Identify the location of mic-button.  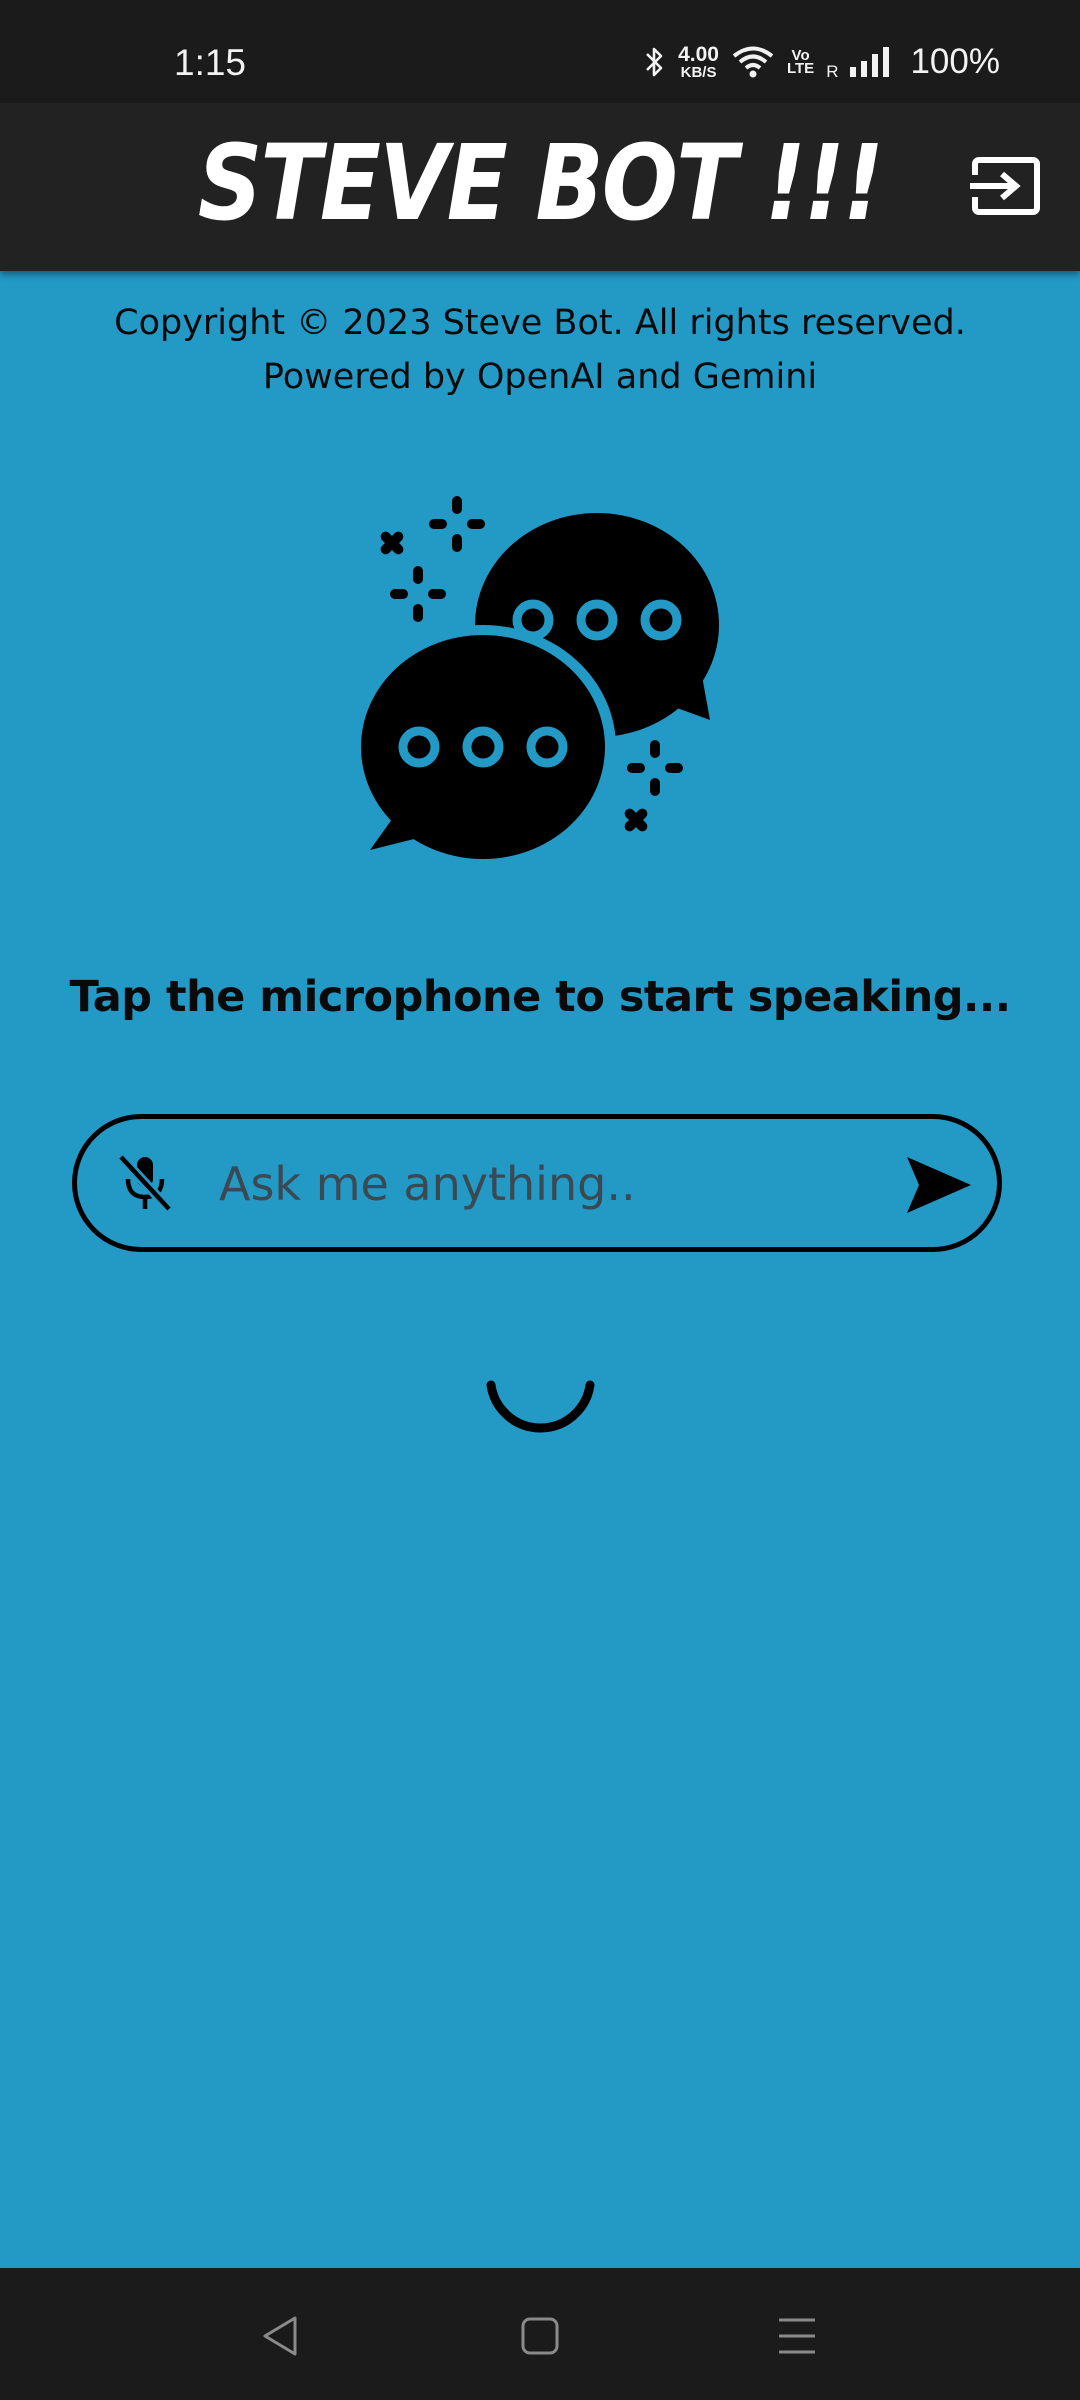
(145, 1183).